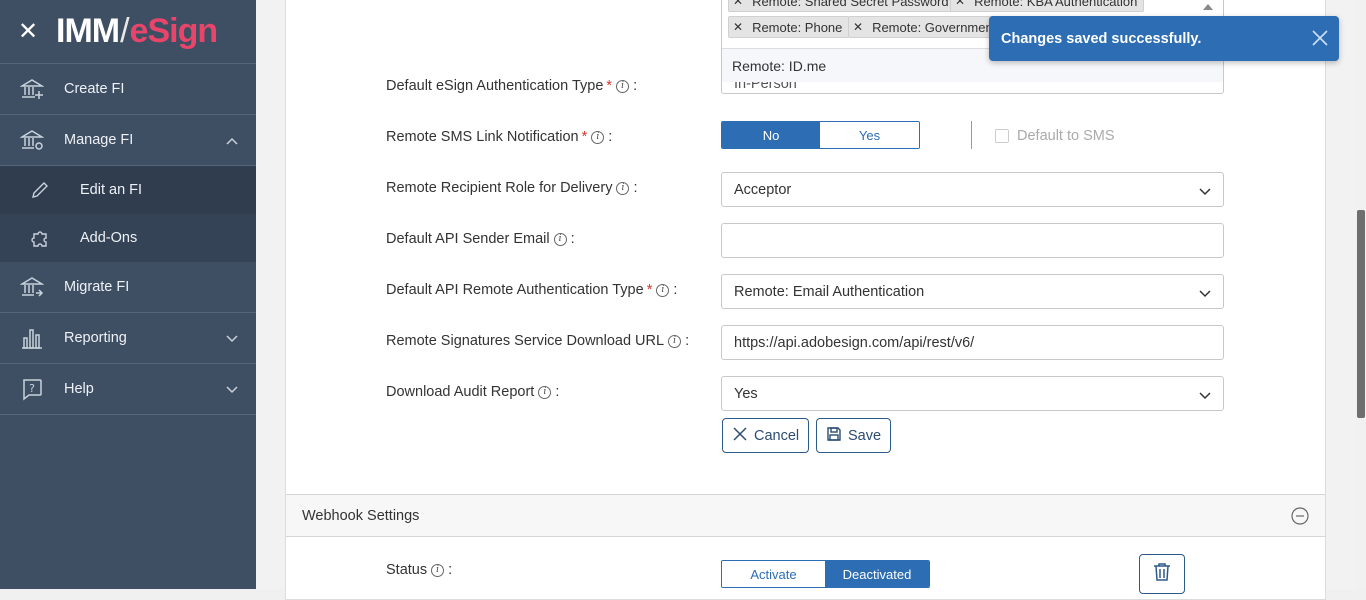 The height and width of the screenshot is (600, 1366). I want to click on sidebar-item-label: Create FI, so click(94, 89).